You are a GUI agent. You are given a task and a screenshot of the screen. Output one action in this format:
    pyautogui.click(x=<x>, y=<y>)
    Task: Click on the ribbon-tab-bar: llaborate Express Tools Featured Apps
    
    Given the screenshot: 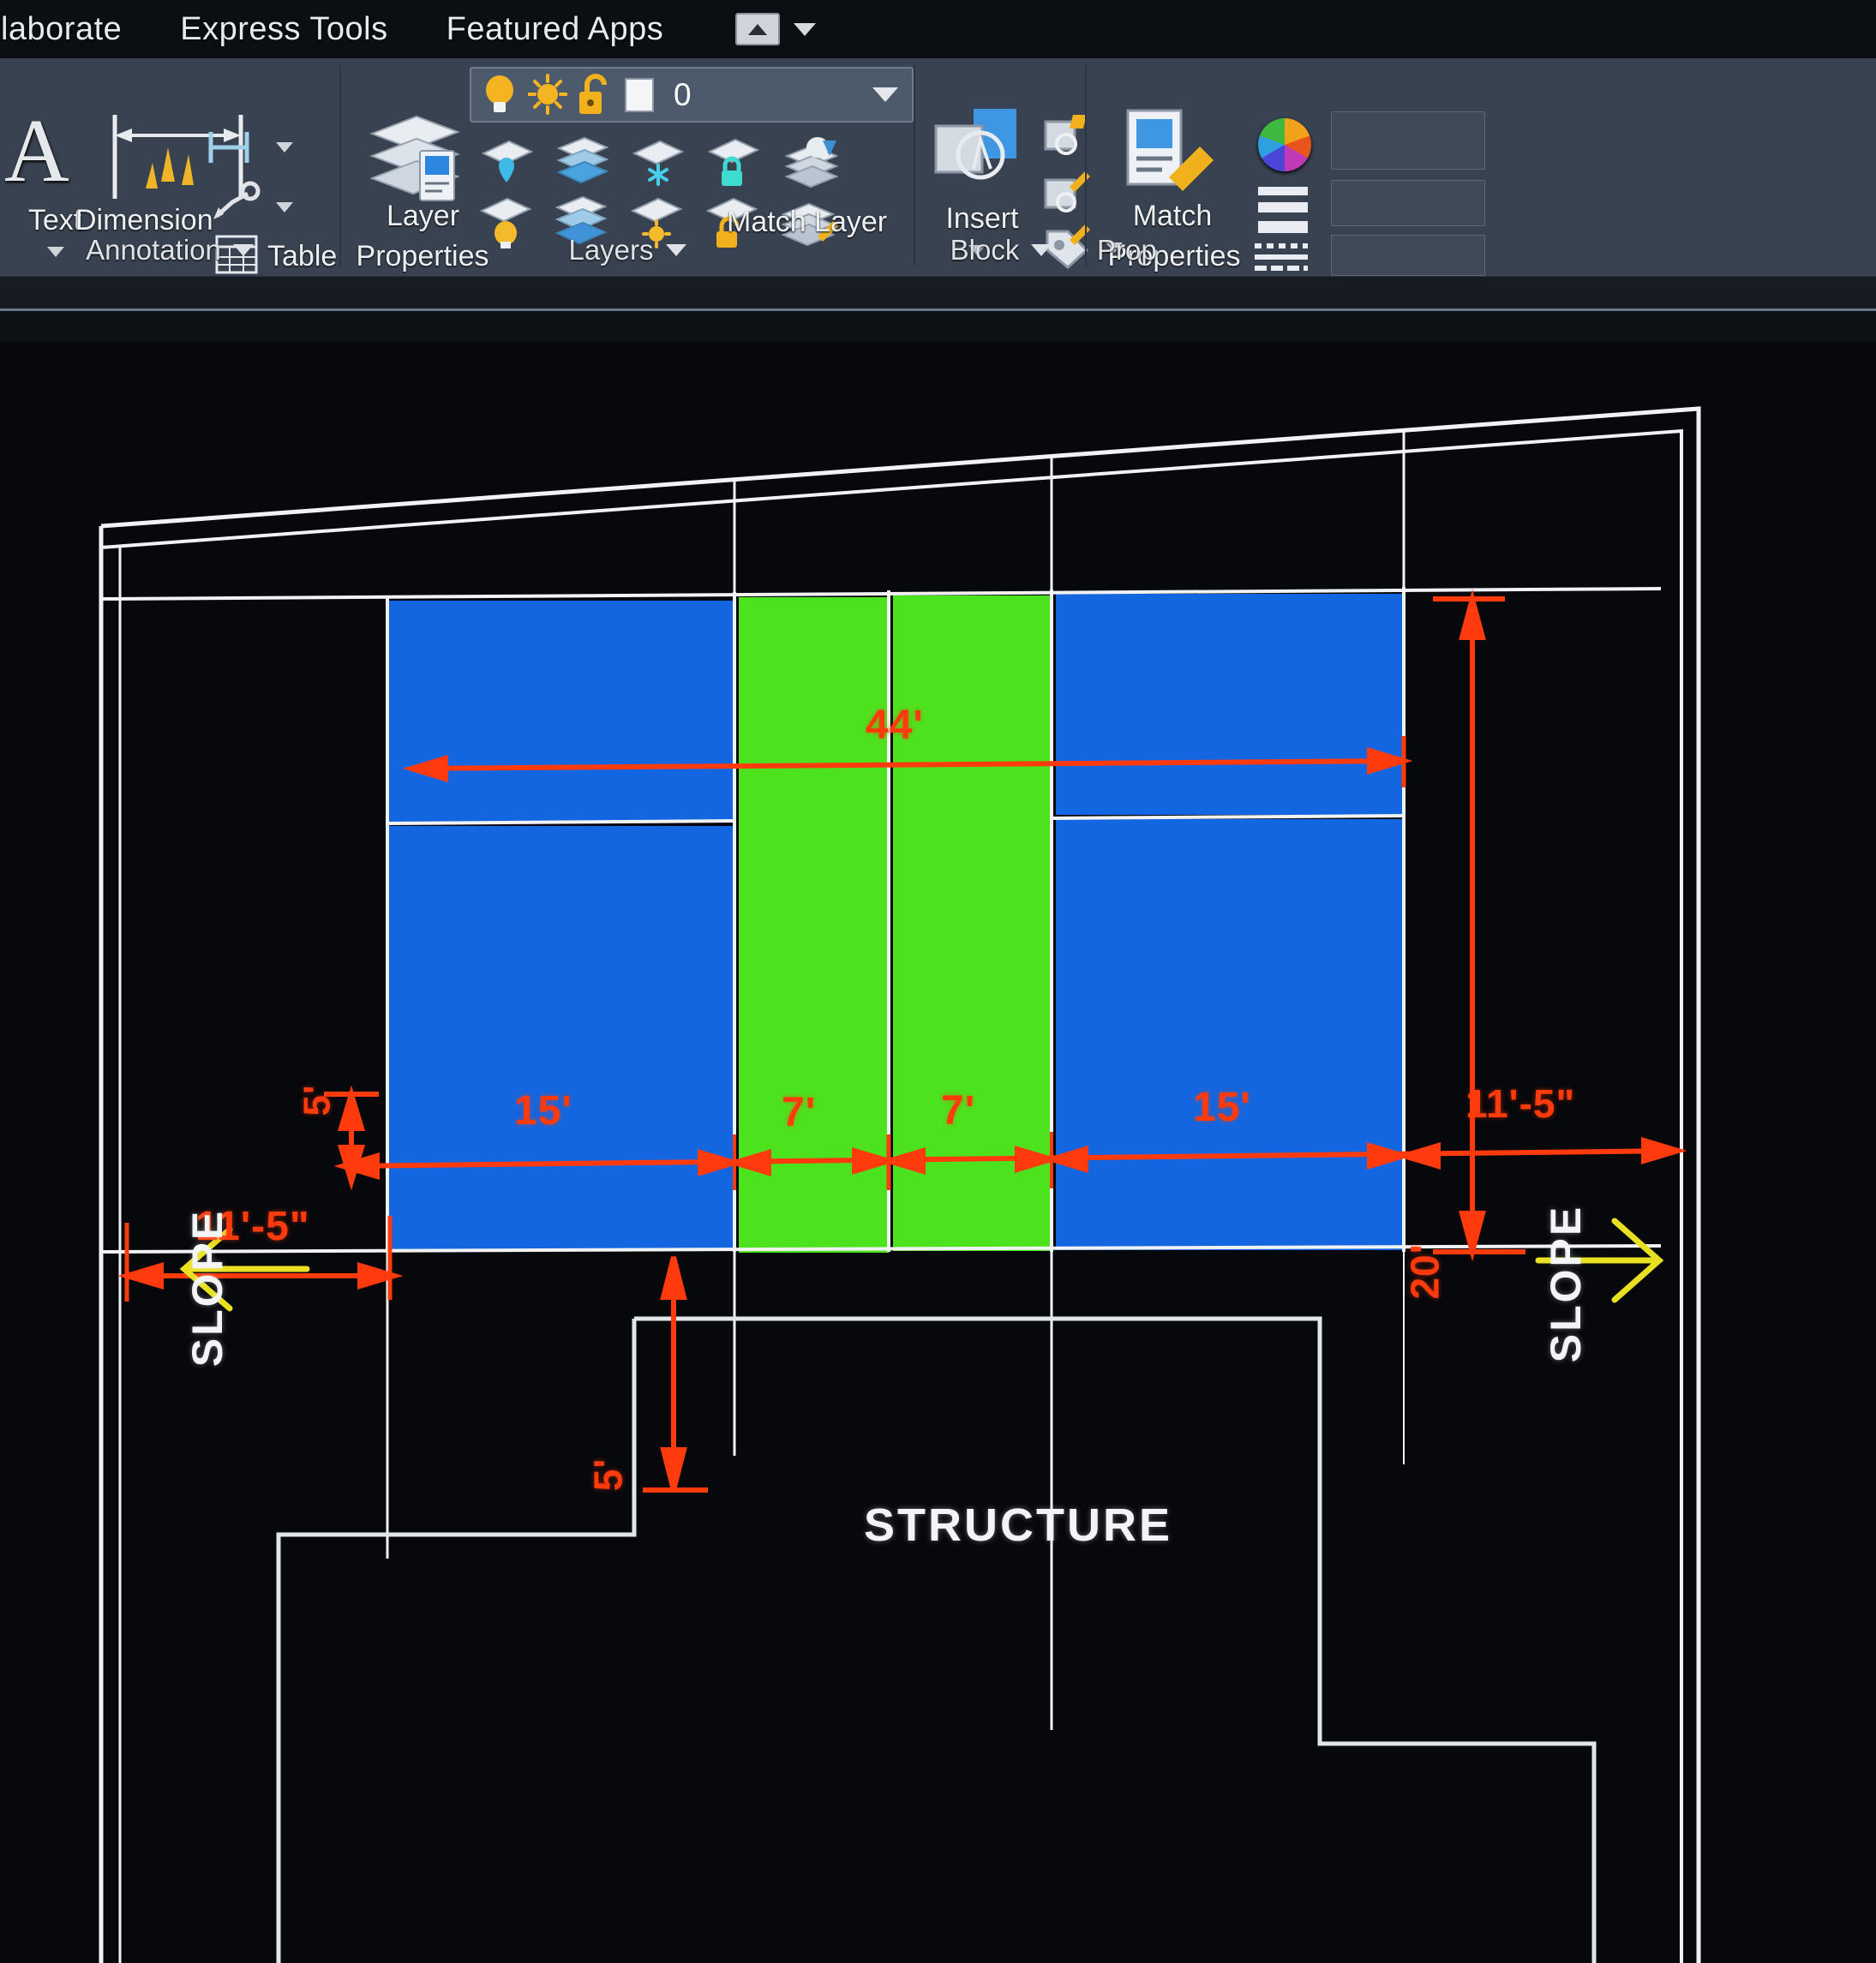 What is the action you would take?
    pyautogui.click(x=938, y=29)
    